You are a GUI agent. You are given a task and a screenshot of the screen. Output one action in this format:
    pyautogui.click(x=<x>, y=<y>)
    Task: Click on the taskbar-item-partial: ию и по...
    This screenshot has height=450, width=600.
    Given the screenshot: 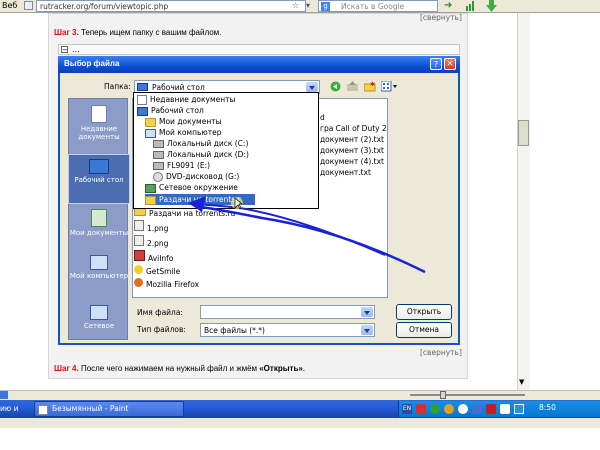 What is the action you would take?
    pyautogui.click(x=15, y=409)
    